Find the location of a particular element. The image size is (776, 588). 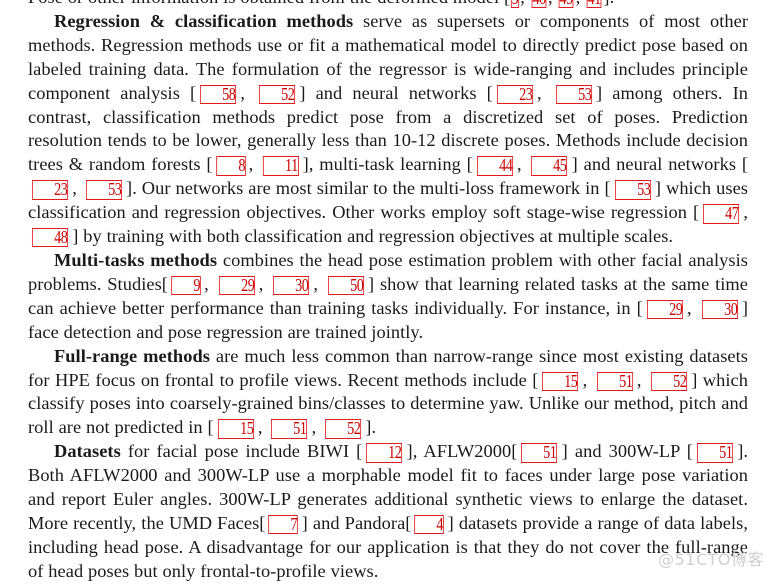

site-watermark: @51CTO博客 is located at coordinates (711, 559).